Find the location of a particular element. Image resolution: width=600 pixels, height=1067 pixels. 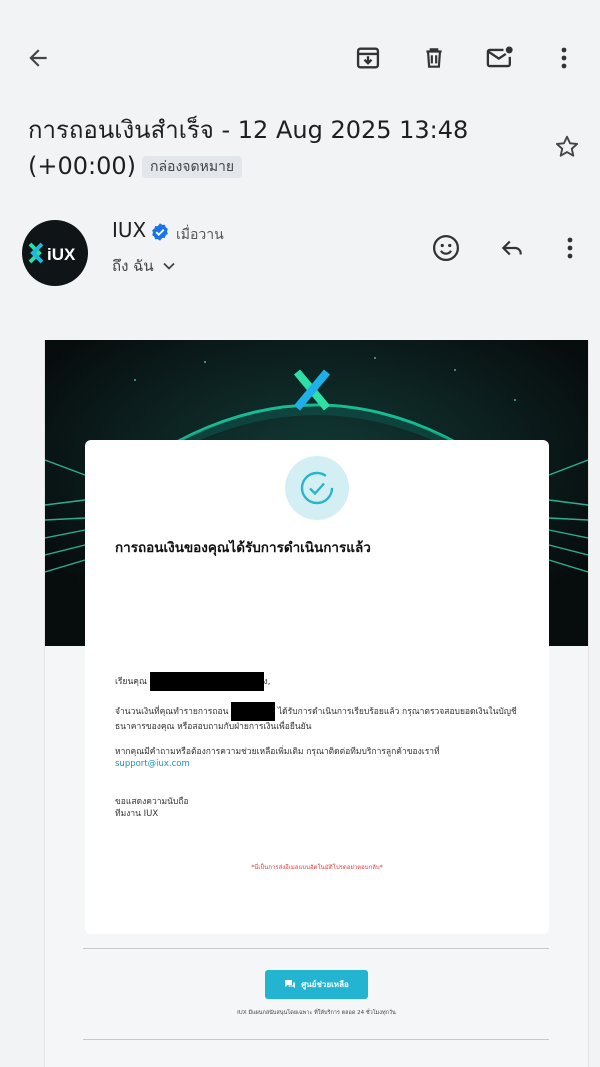

sender-avatar: iUX is located at coordinates (55, 253).